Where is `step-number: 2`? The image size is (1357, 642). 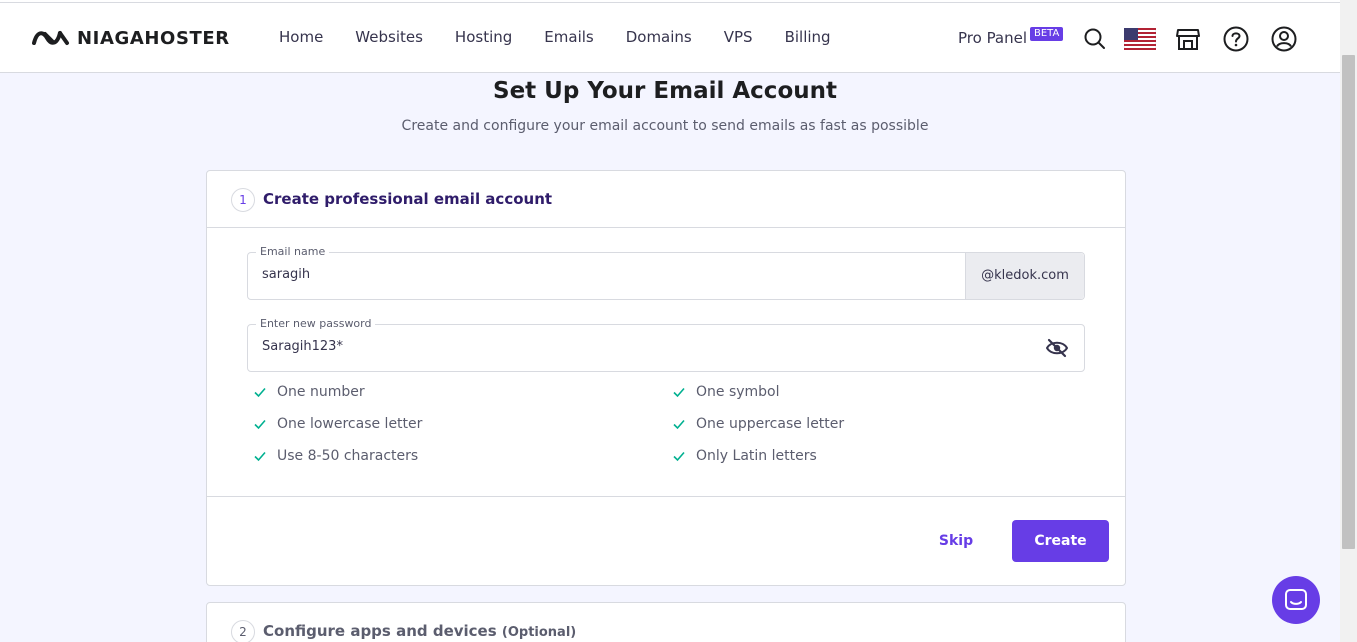
step-number: 2 is located at coordinates (243, 631).